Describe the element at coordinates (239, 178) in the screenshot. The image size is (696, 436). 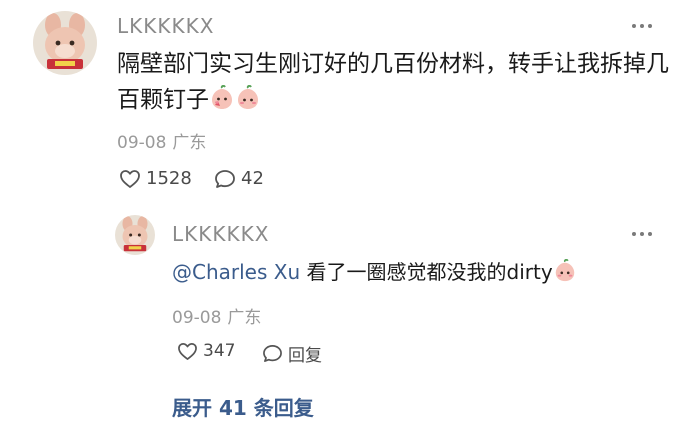
I see `comment-button: 42` at that location.